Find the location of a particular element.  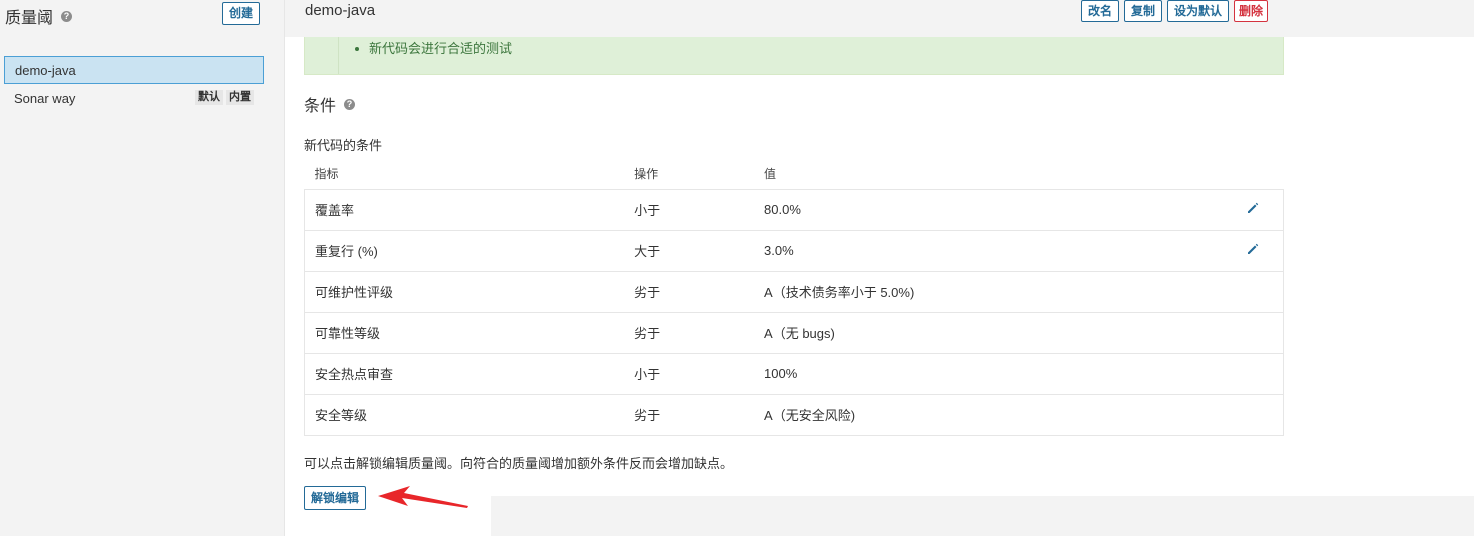

value-cell: 80.0% is located at coordinates (989, 209).